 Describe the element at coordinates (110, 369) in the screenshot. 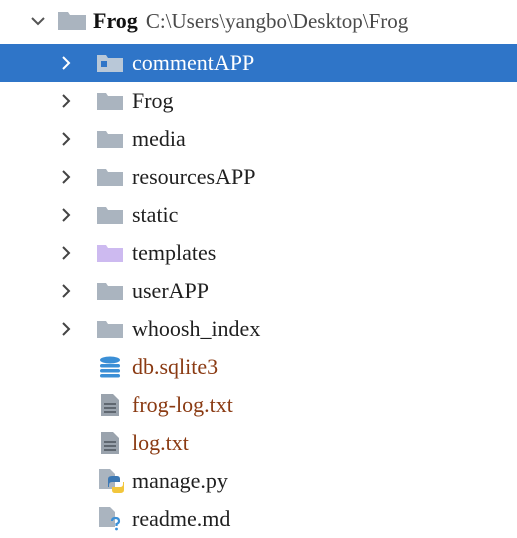

I see `database-icon` at that location.